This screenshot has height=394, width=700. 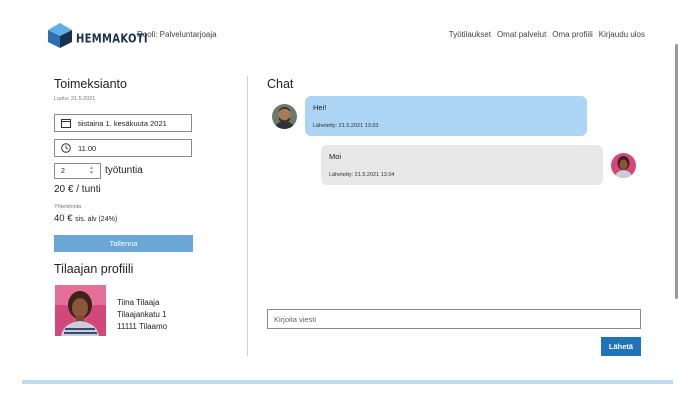 I want to click on date-value: tiistaina 1. kesäkuuta 2021, so click(x=122, y=123).